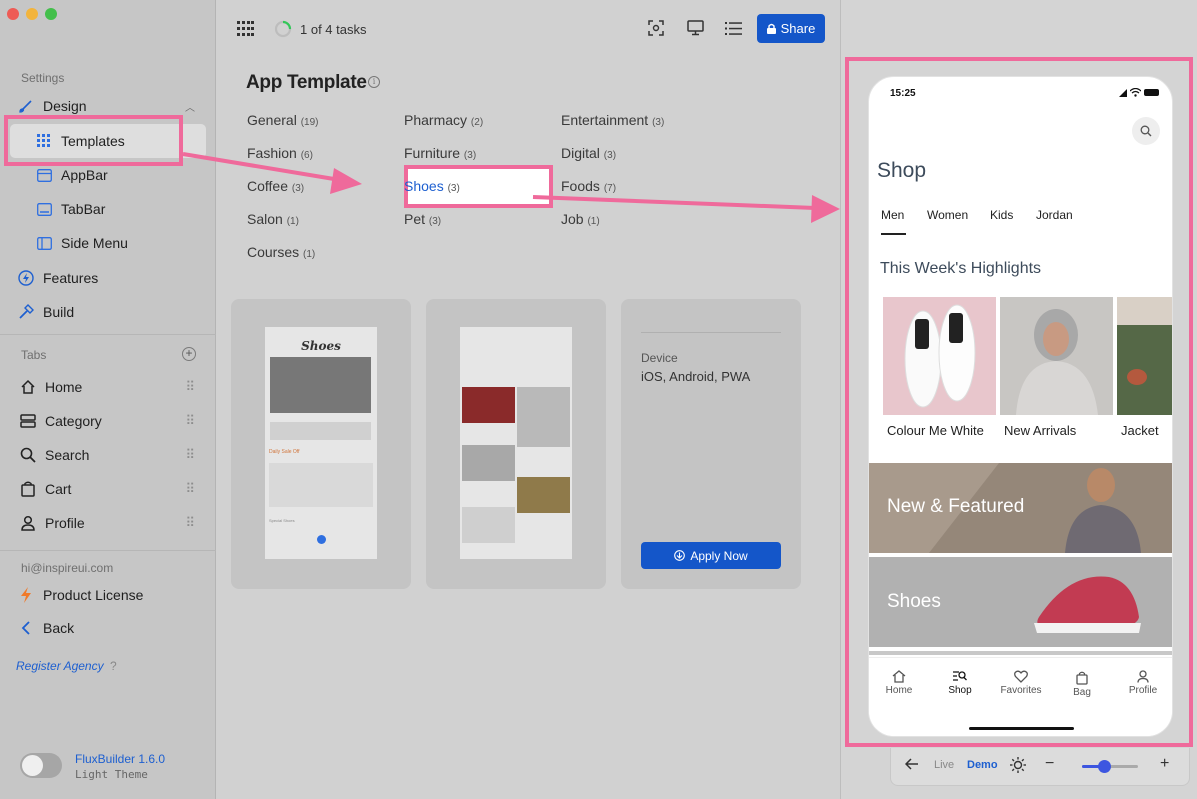 This screenshot has width=1197, height=799. I want to click on category-salon: Salon (1), so click(273, 219).